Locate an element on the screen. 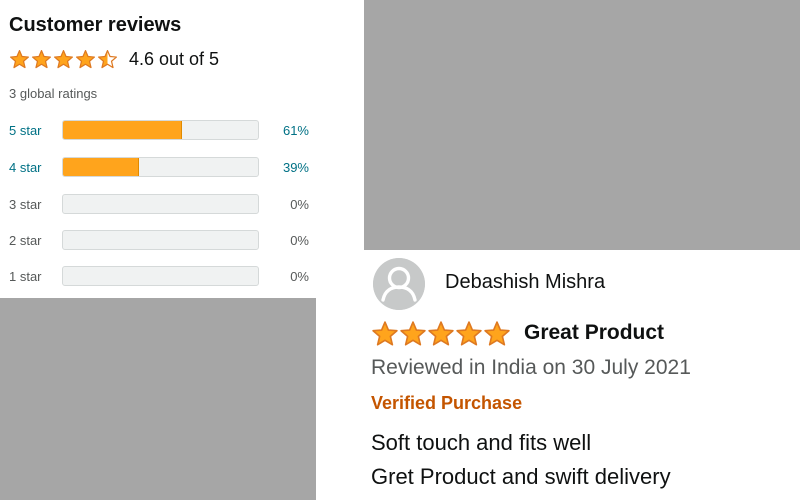 The image size is (800, 500). histogram-percent: 39% is located at coordinates (296, 167).